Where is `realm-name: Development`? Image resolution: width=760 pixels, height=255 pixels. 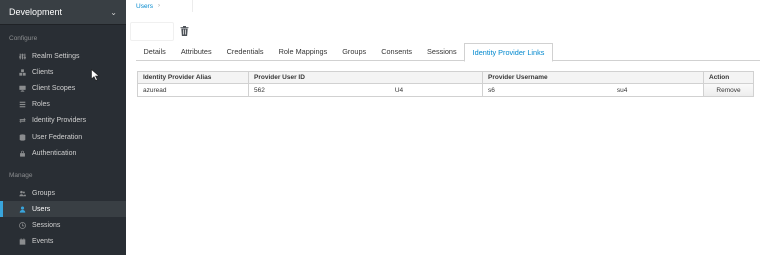 realm-name: Development is located at coordinates (36, 12).